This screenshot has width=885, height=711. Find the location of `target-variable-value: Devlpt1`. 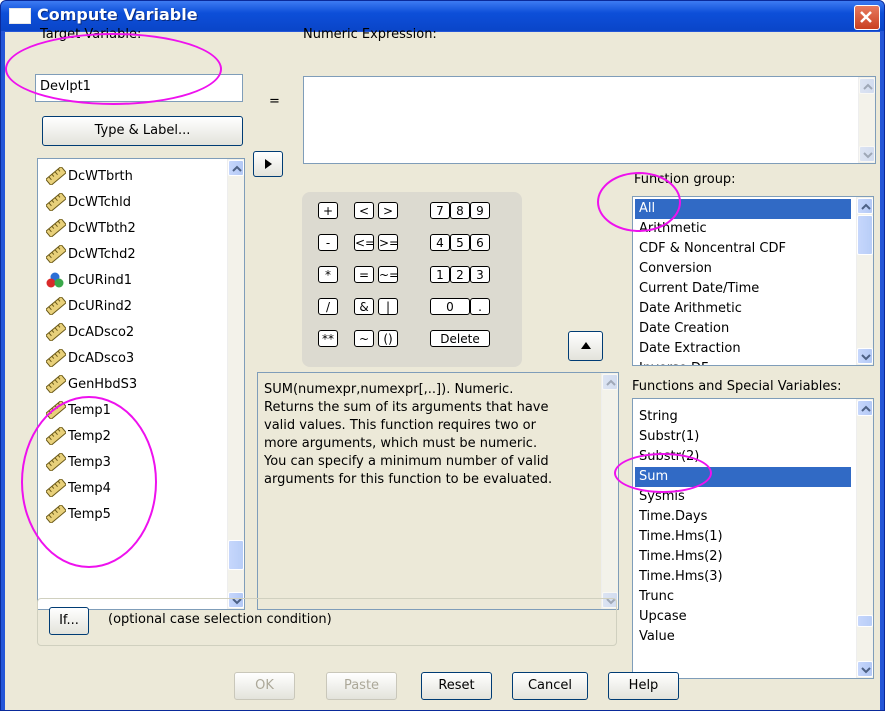

target-variable-value: Devlpt1 is located at coordinates (65, 86).